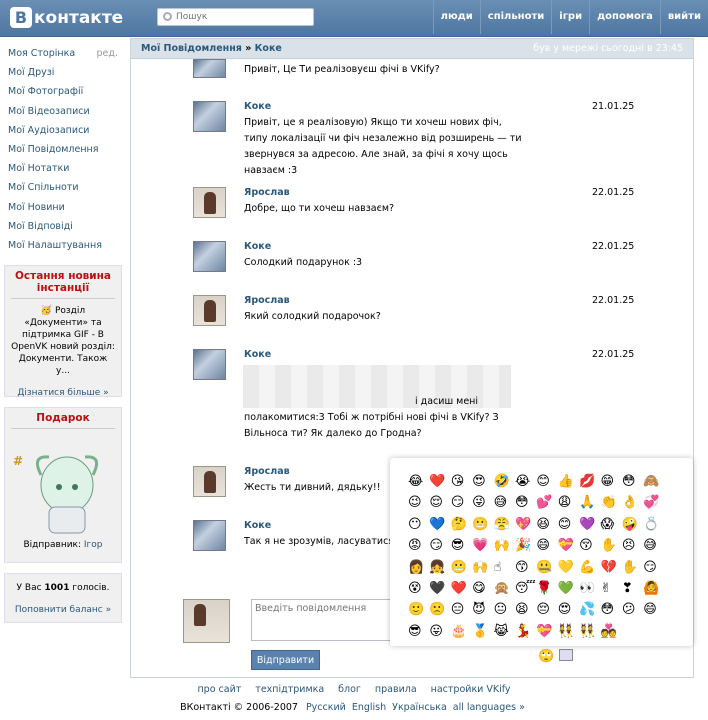 This screenshot has height=720, width=708. Describe the element at coordinates (461, 525) in the screenshot. I see `emoji-option: 🤔` at that location.